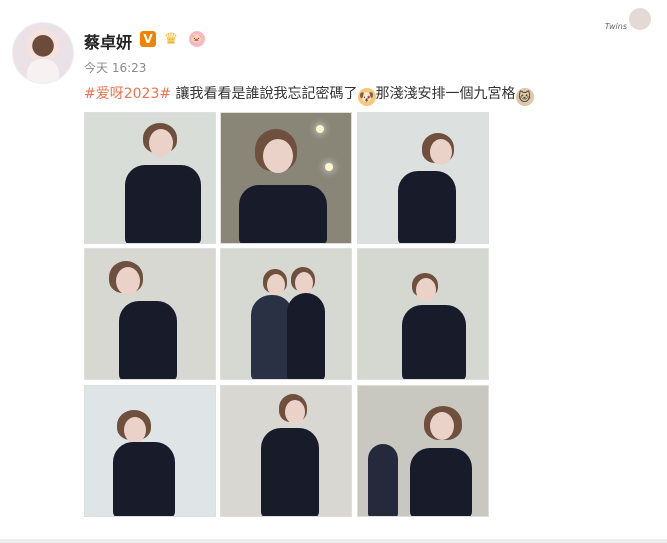 This screenshot has height=543, width=667. I want to click on author-name: 蔡卓妍, so click(108, 41).